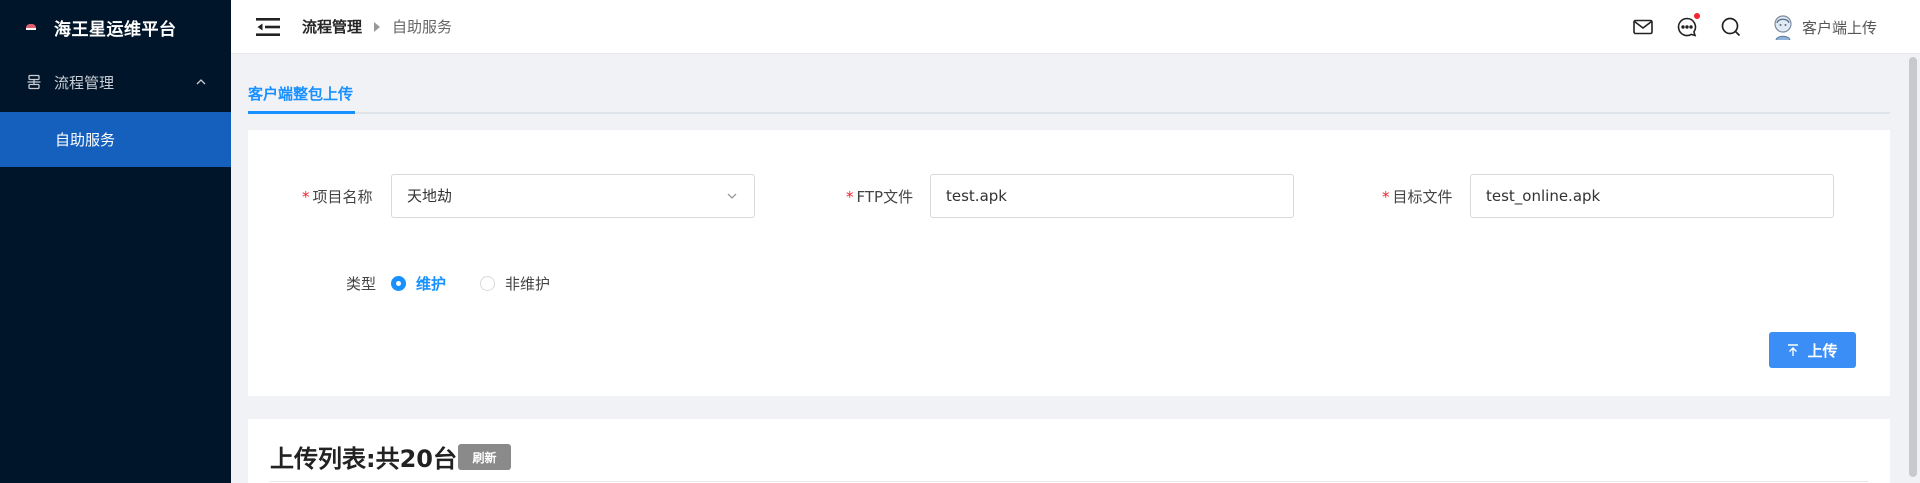 This screenshot has height=483, width=1920. I want to click on ftp-file-label: * FTP文件, so click(880, 197).